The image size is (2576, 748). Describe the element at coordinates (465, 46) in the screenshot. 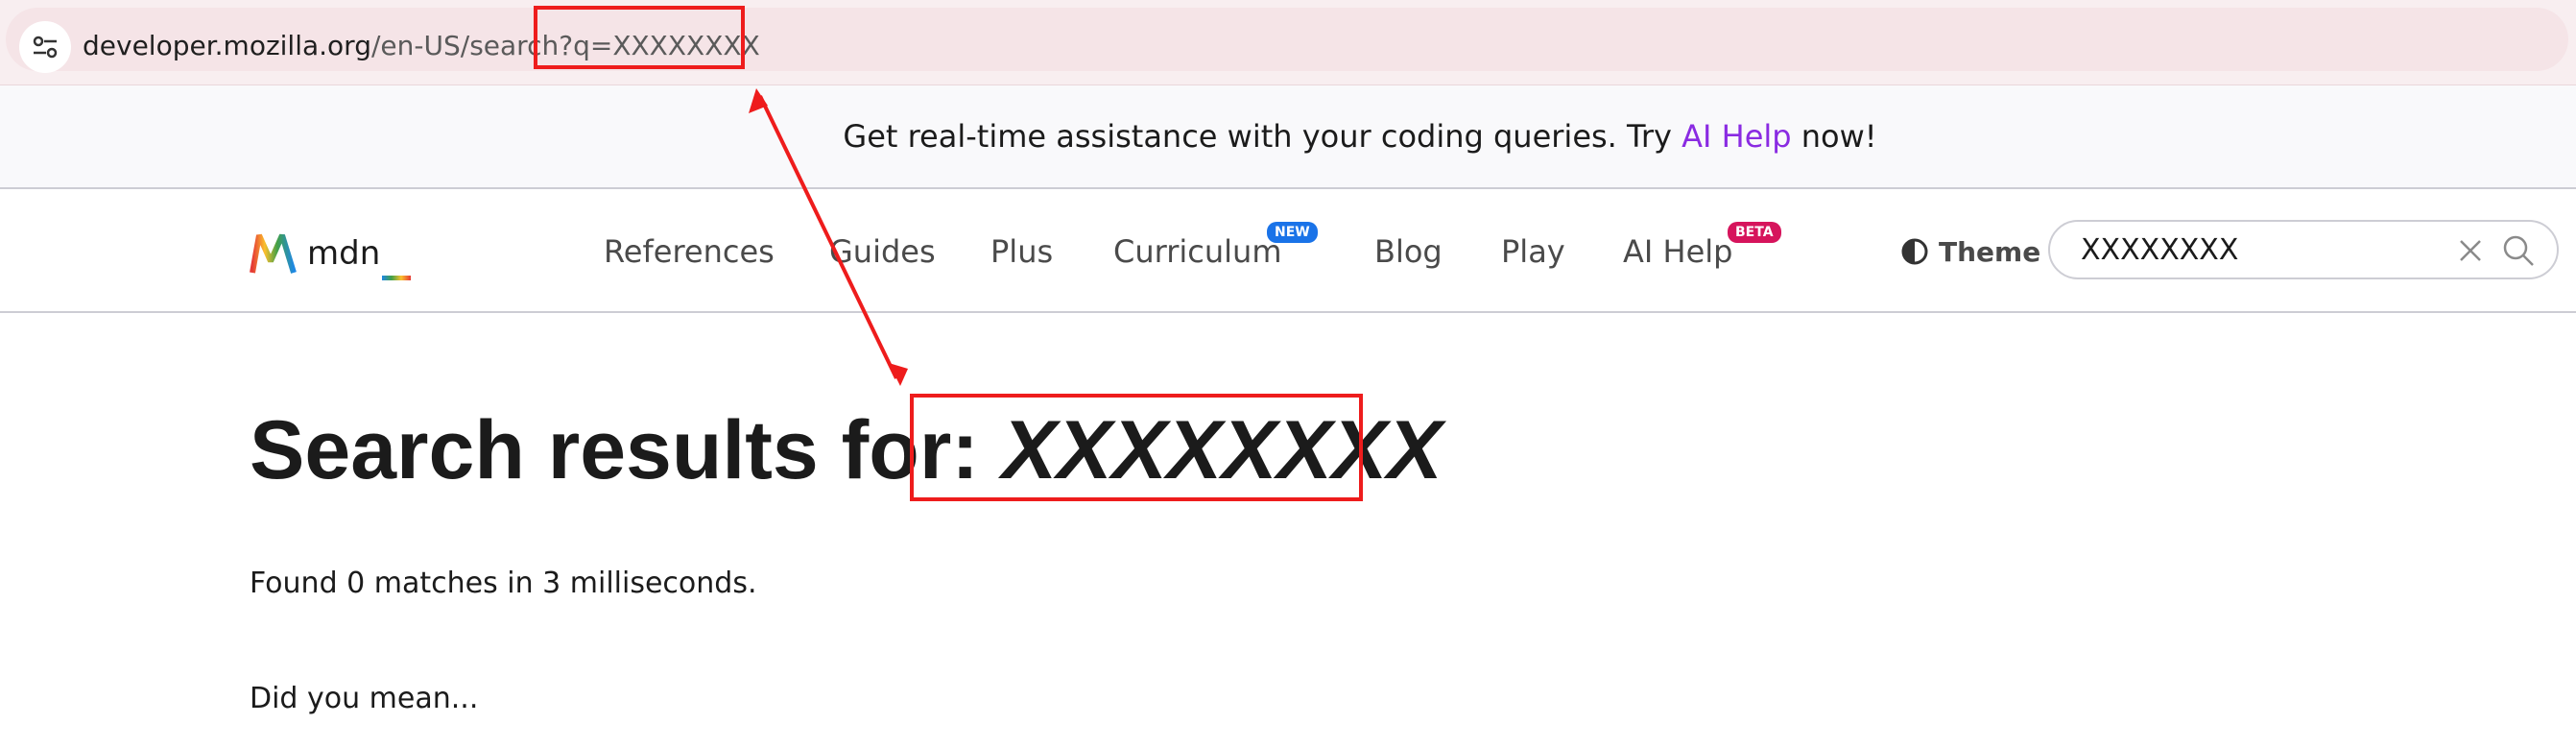

I see `url-path: /en-US/search` at that location.